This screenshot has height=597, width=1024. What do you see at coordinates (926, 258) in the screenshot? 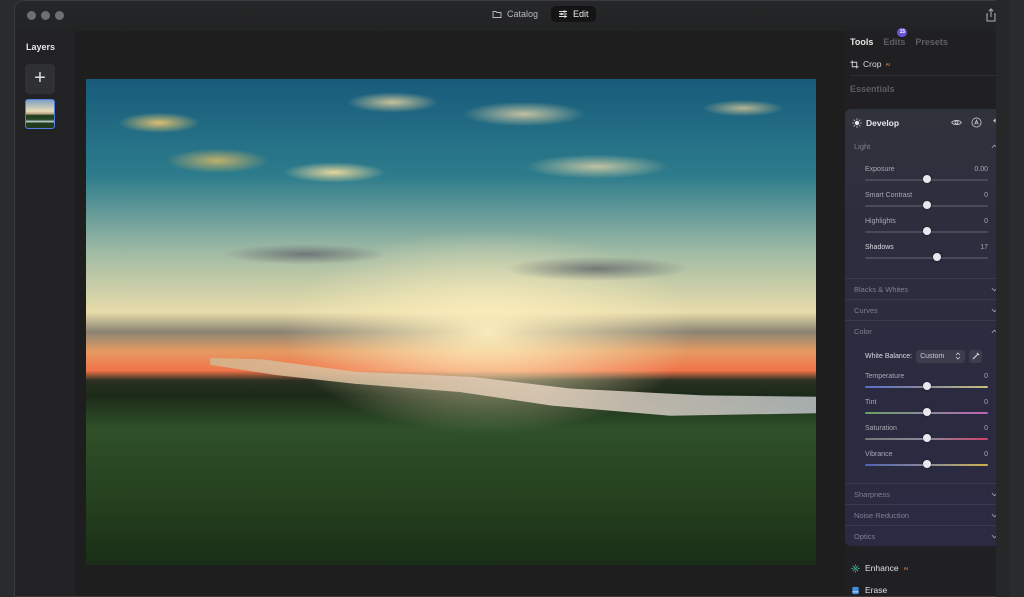
I see `slider-track` at bounding box center [926, 258].